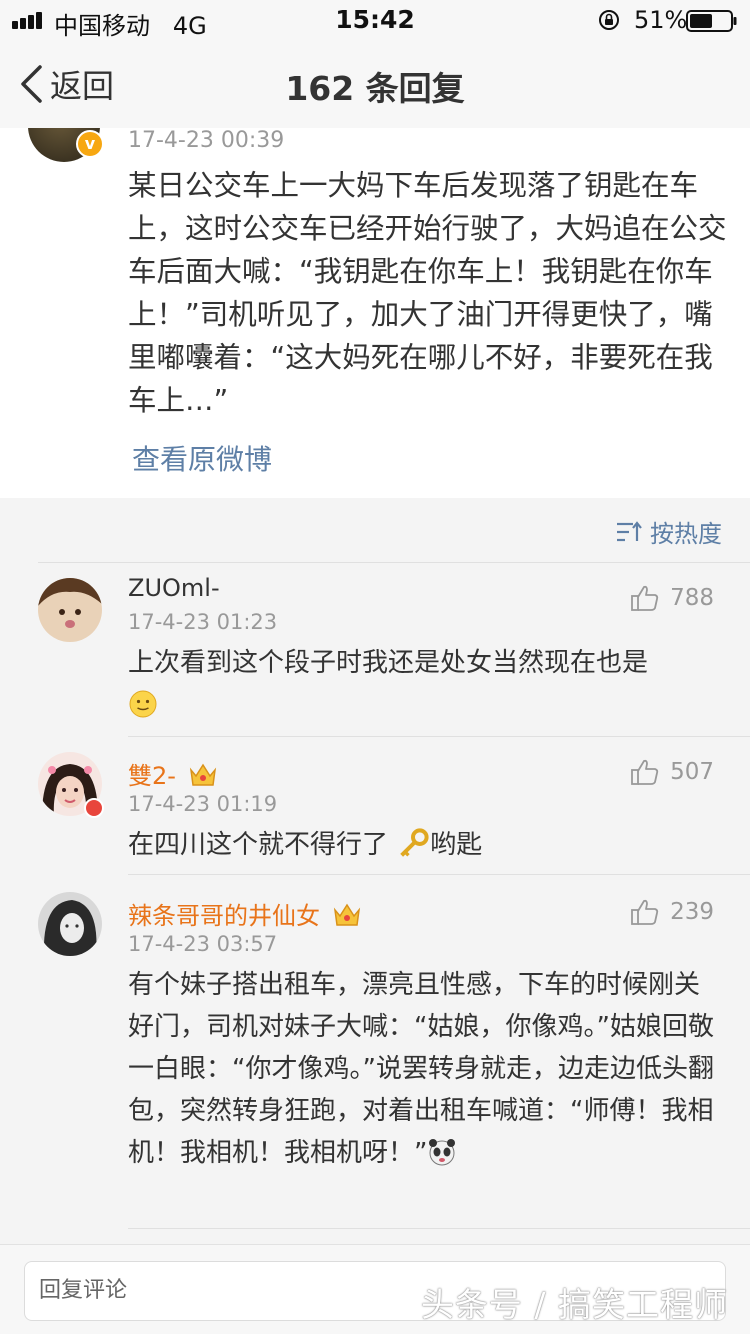 This screenshot has height=1334, width=750. What do you see at coordinates (173, 773) in the screenshot?
I see `comment-author: 雙2-` at bounding box center [173, 773].